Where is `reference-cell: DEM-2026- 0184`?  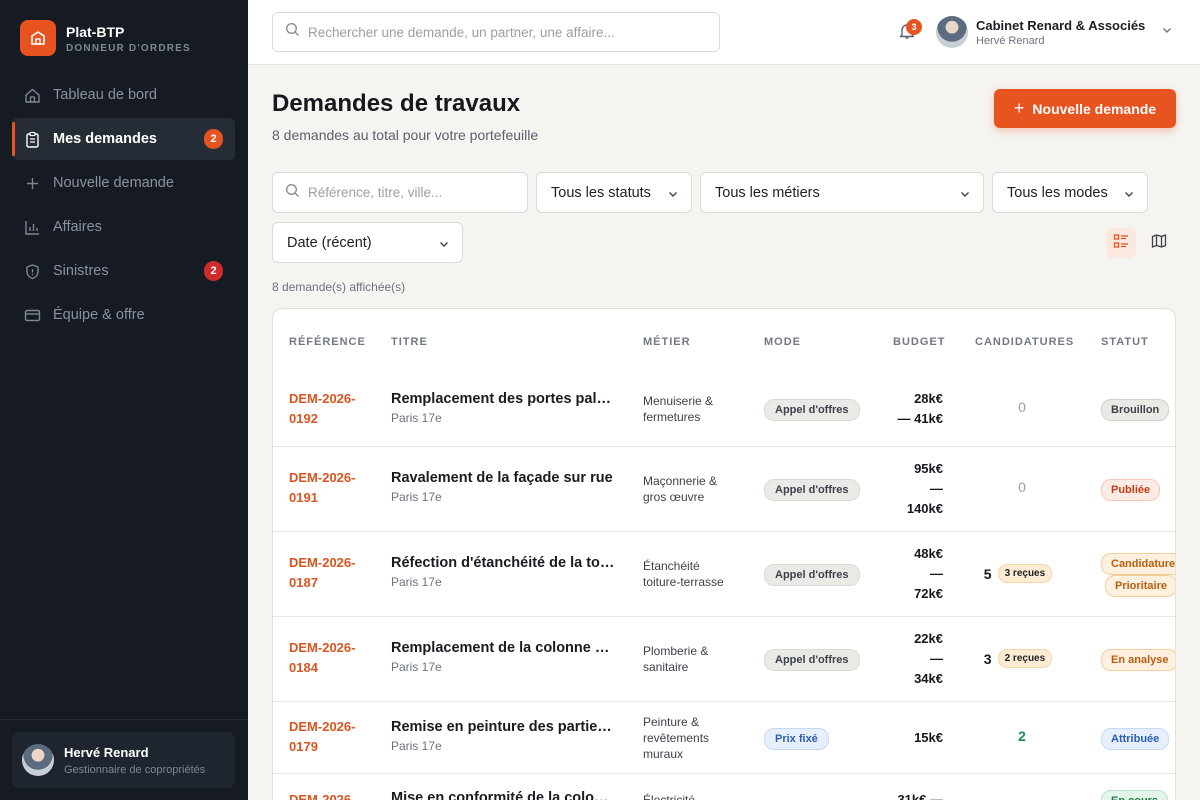
reference-cell: DEM-2026- 0184 is located at coordinates (329, 658).